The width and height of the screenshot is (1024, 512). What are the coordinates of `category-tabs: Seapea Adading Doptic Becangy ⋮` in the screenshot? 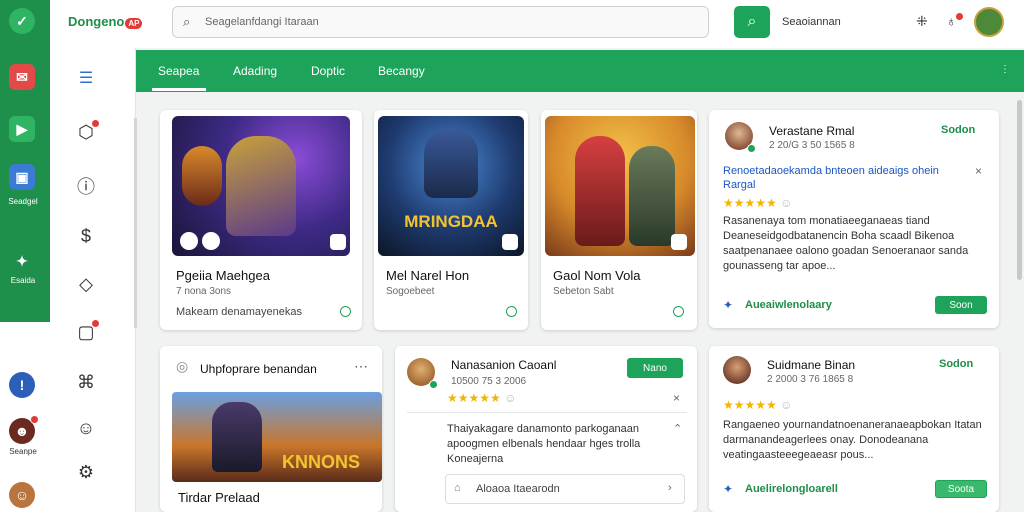 It's located at (580, 71).